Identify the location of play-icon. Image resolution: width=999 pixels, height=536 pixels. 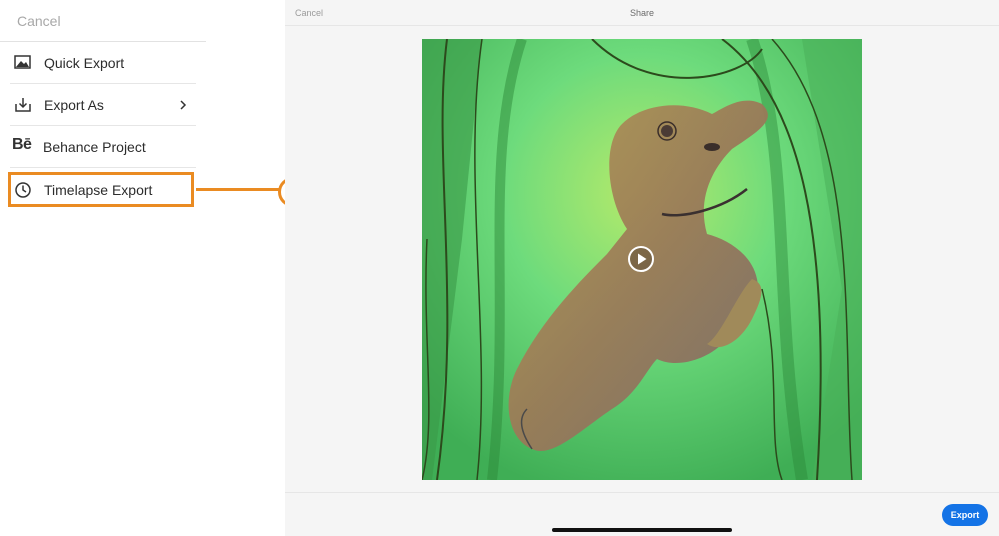
(641, 259).